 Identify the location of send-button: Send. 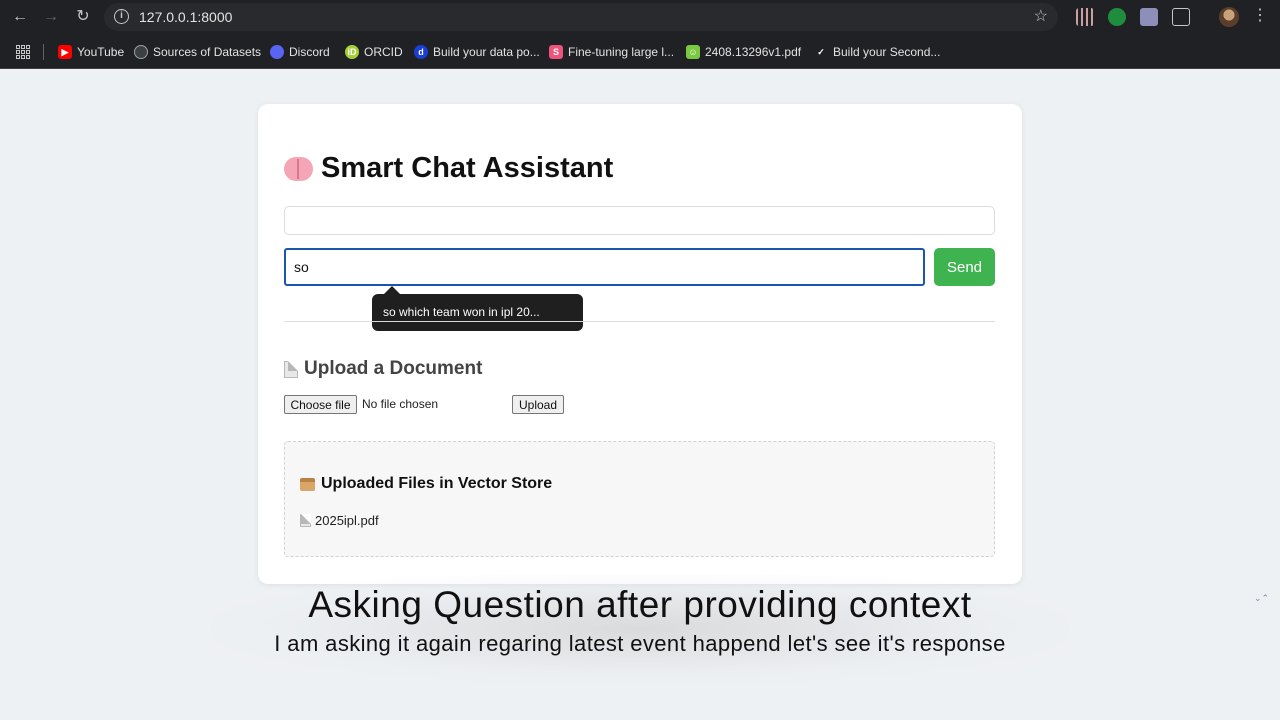
(964, 267).